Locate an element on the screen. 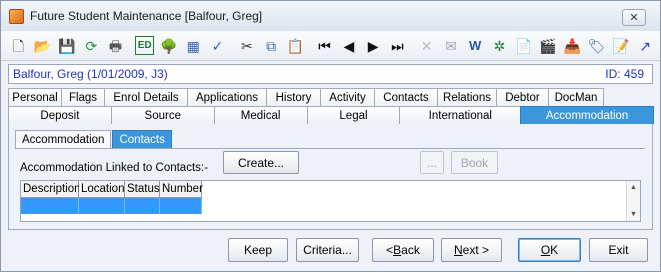 The height and width of the screenshot is (272, 661). new-document-icon: 🗋 is located at coordinates (18, 45).